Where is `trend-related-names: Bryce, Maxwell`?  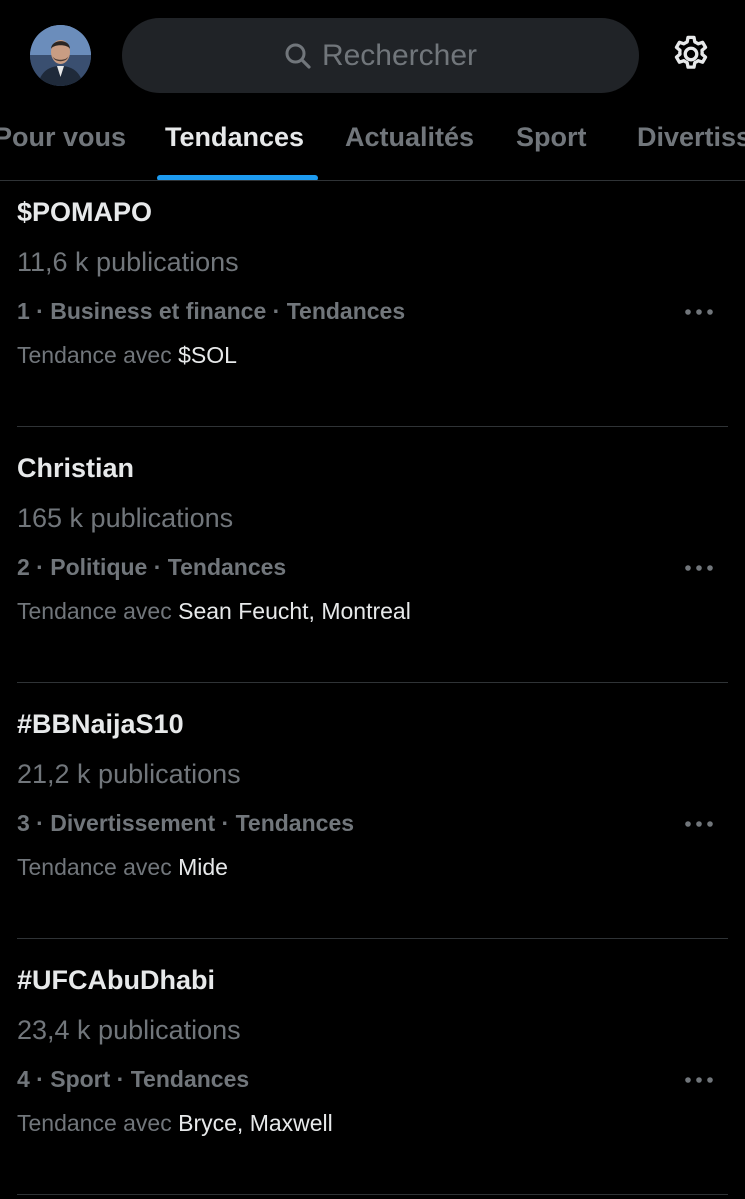 trend-related-names: Bryce, Maxwell is located at coordinates (255, 1123).